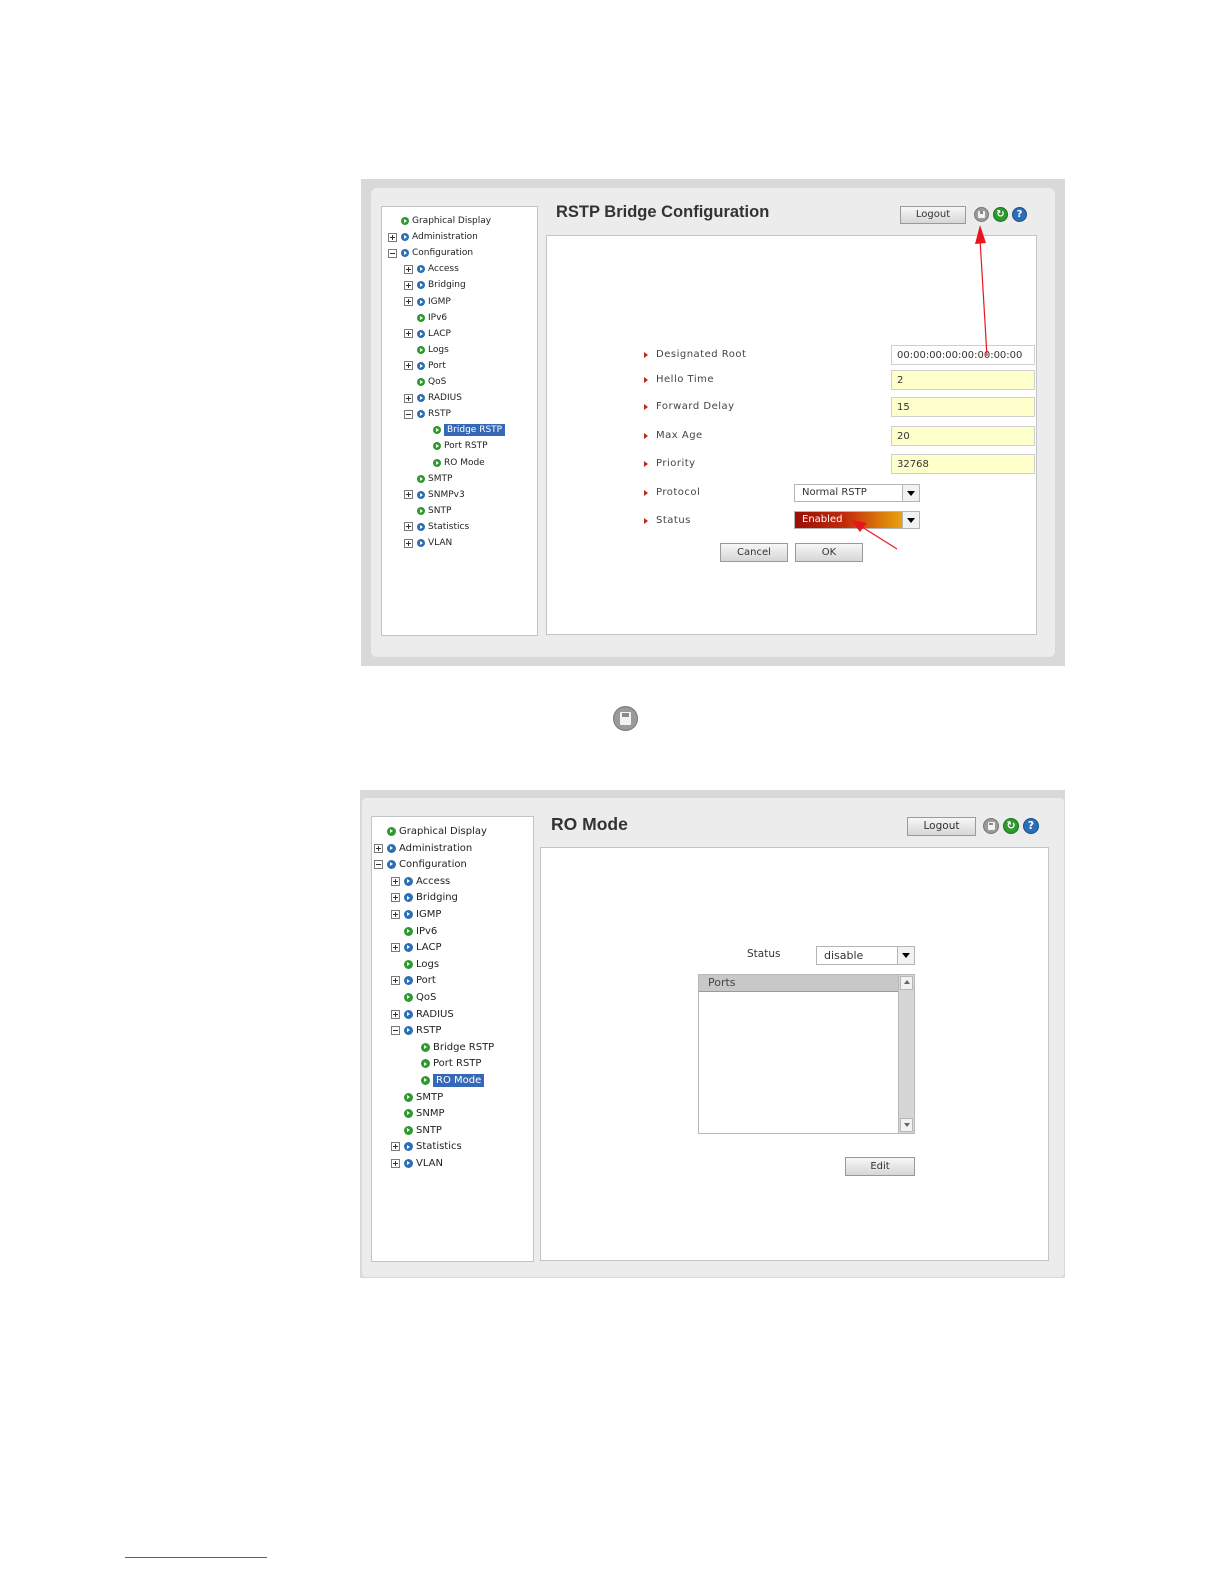 The width and height of the screenshot is (1224, 1584). Describe the element at coordinates (439, 414) in the screenshot. I see `tree-item-label: RSTP` at that location.